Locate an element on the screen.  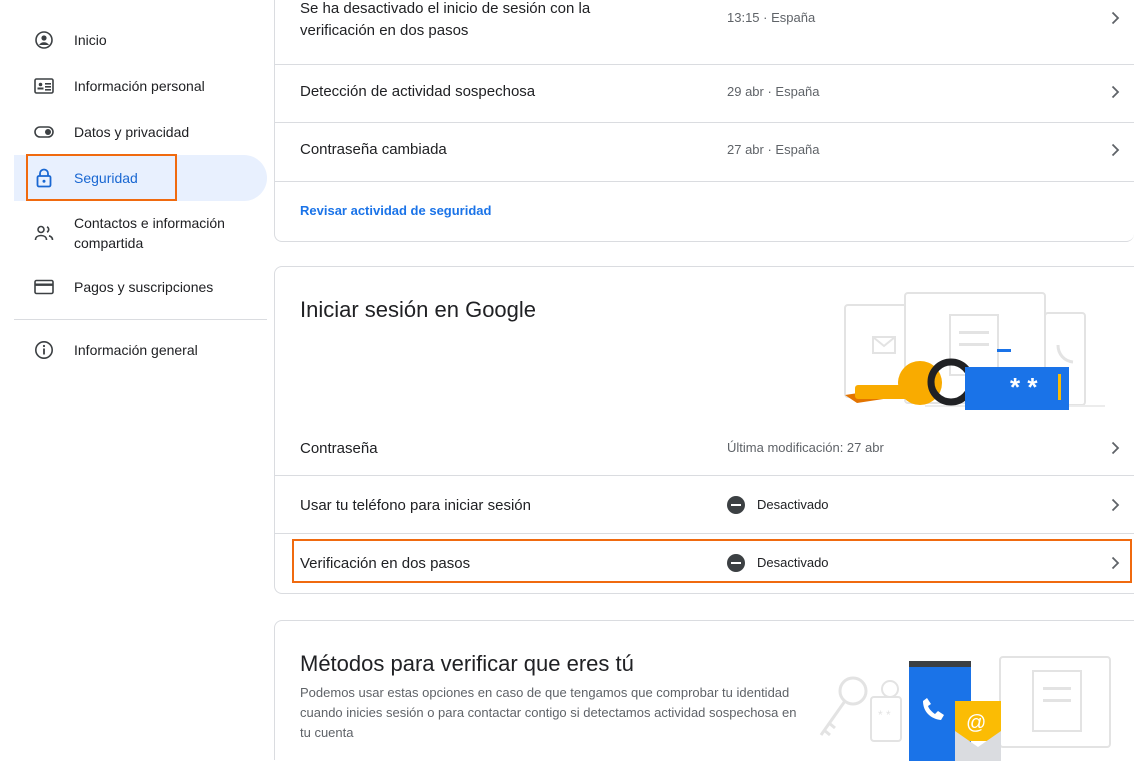
sidebar-item-label: Inicio is located at coordinates (90, 40).